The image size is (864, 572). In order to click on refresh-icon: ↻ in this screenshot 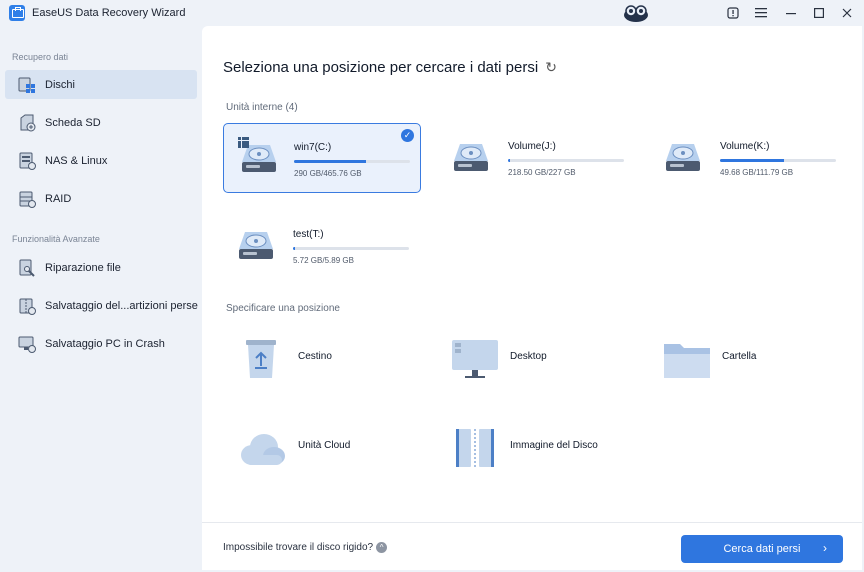, I will do `click(551, 67)`.